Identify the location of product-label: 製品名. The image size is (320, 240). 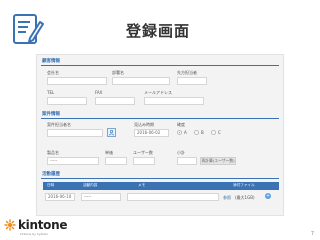
(53, 152).